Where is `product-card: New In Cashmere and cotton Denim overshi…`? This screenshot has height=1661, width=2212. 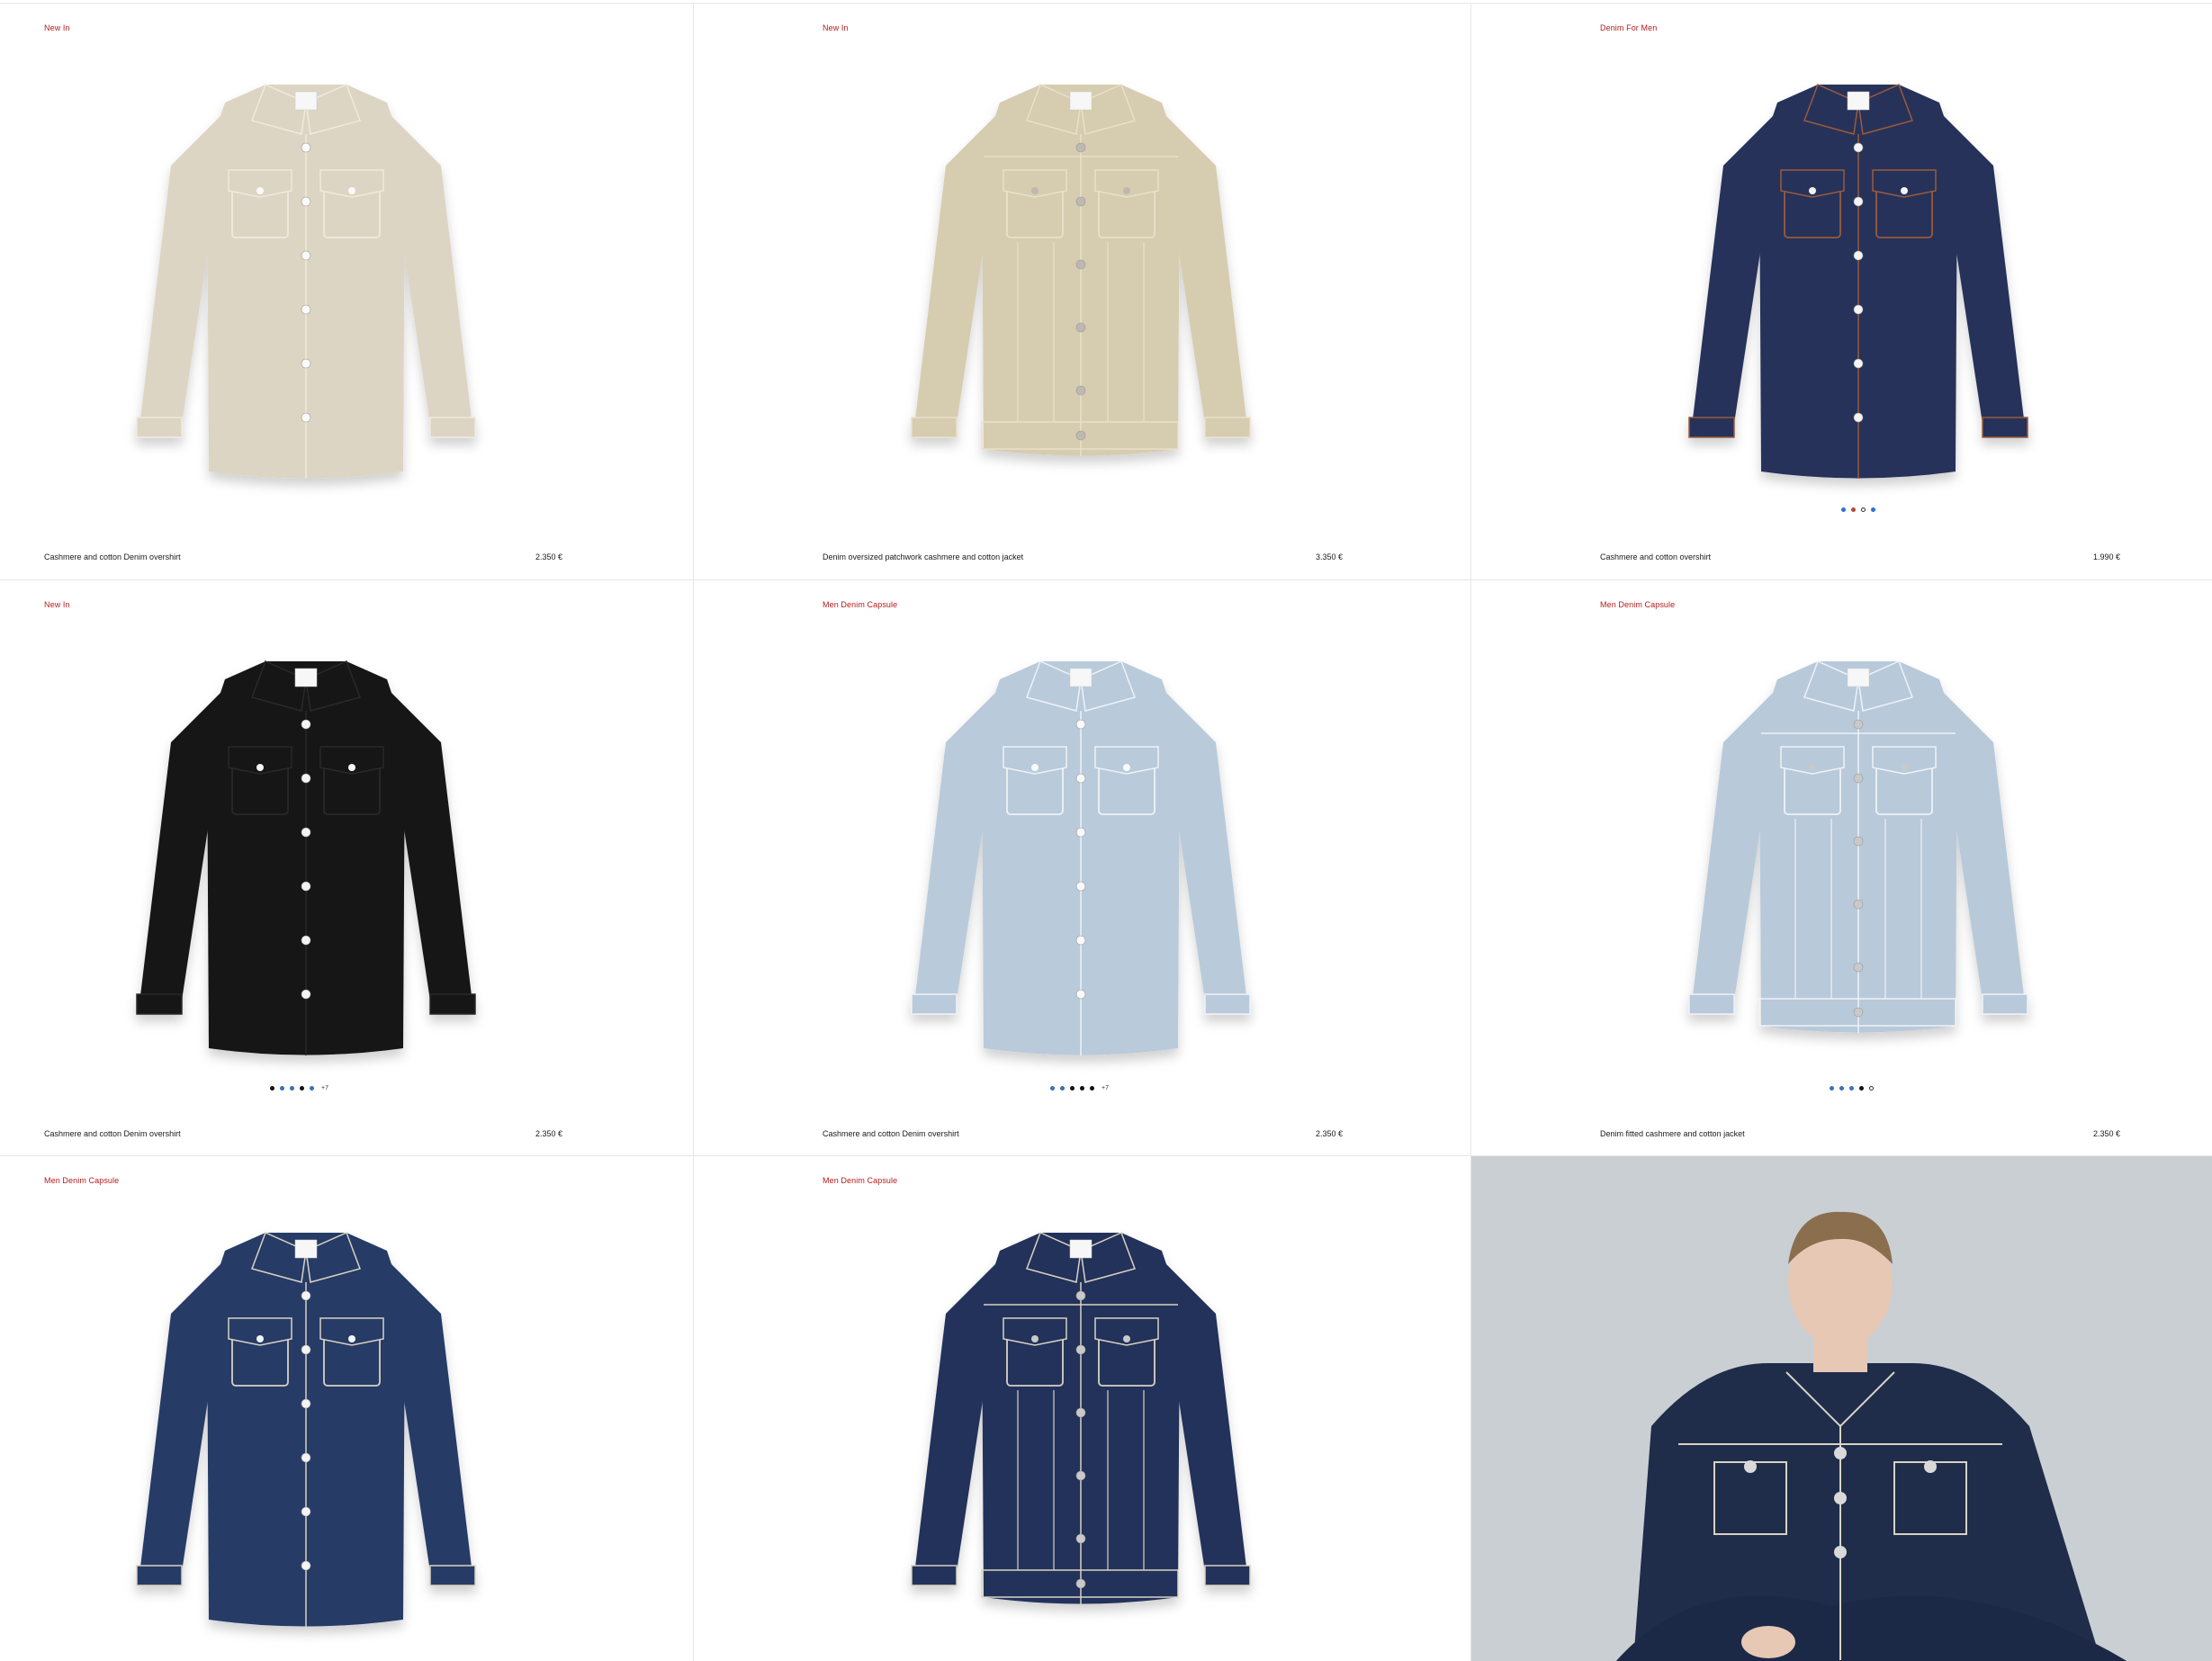
product-card: New In Cashmere and cotton Denim overshi… is located at coordinates (346, 291).